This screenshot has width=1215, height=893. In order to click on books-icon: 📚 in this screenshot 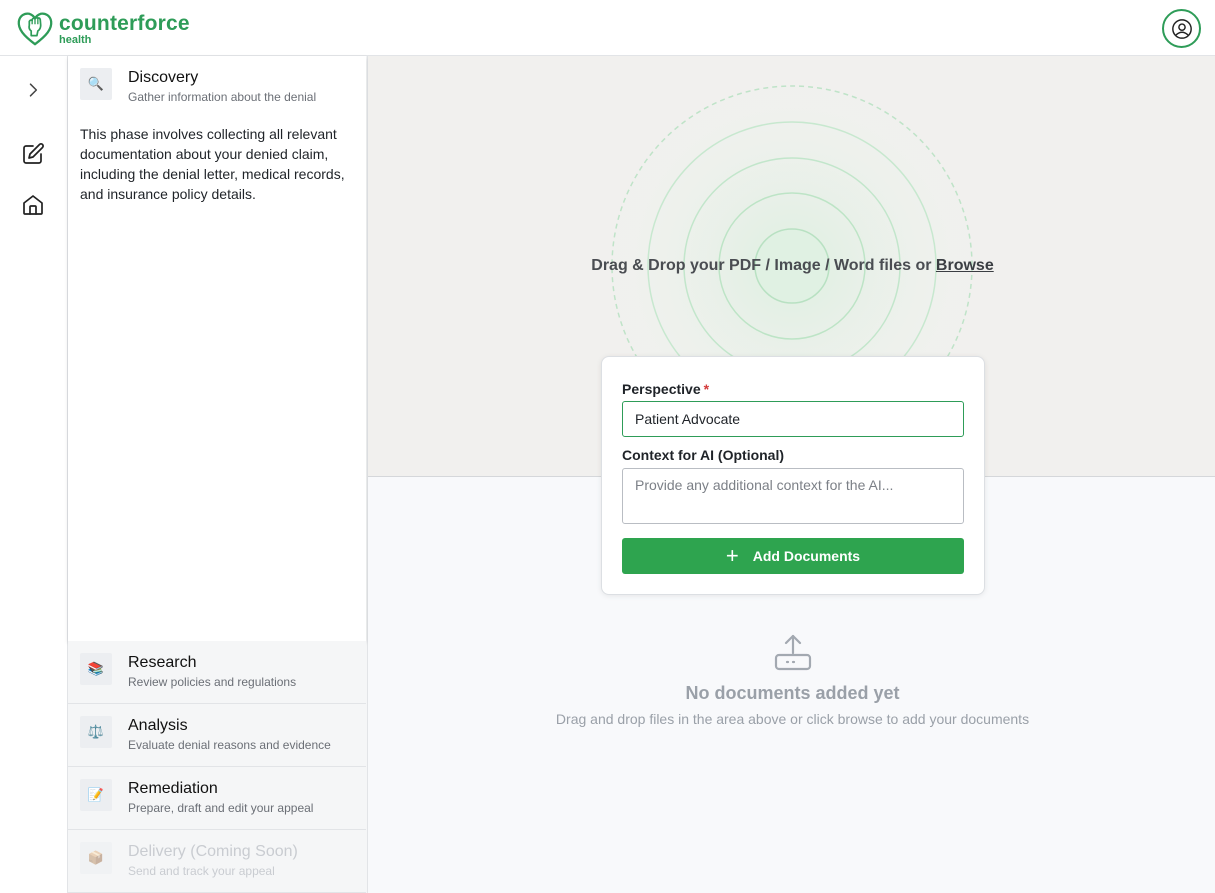, I will do `click(96, 669)`.